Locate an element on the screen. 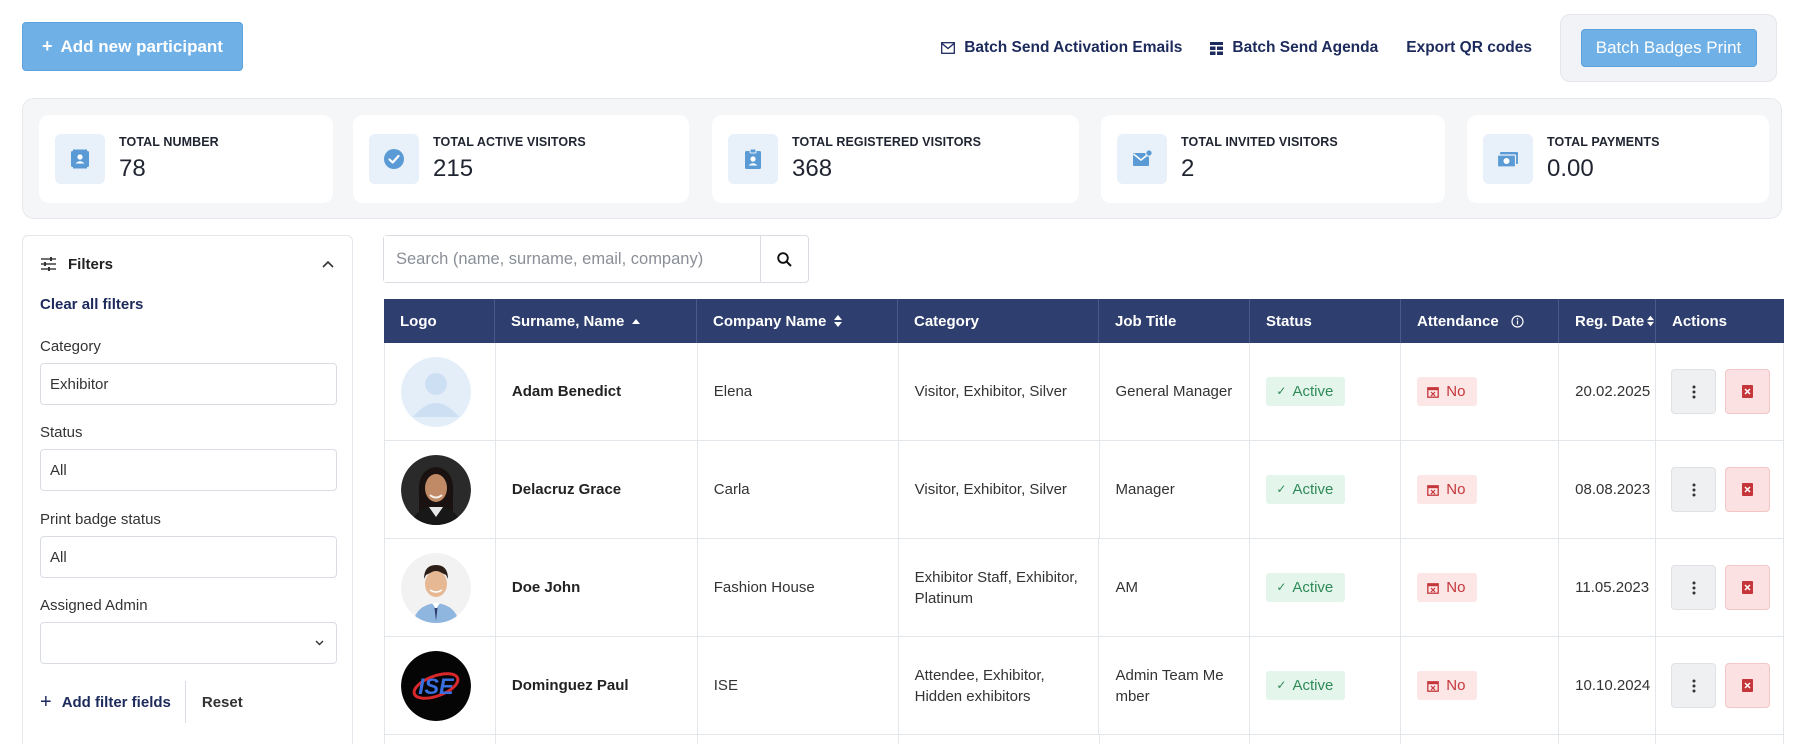 The width and height of the screenshot is (1804, 744). company-name: ISE is located at coordinates (798, 685).